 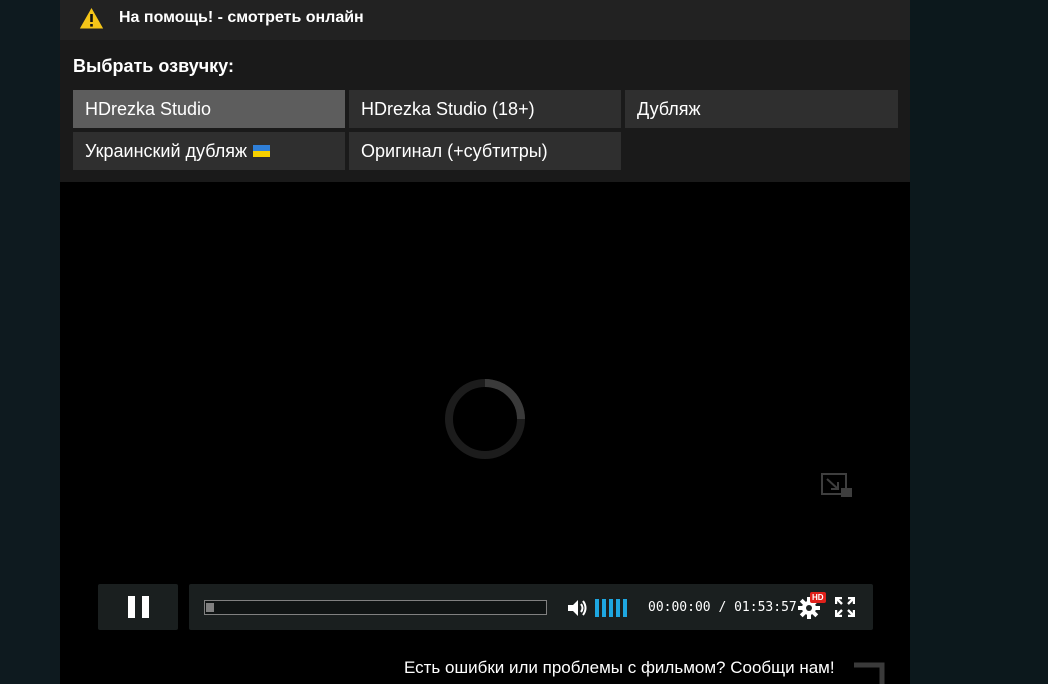 I want to click on voice-option-label: Дубляж, so click(x=669, y=108).